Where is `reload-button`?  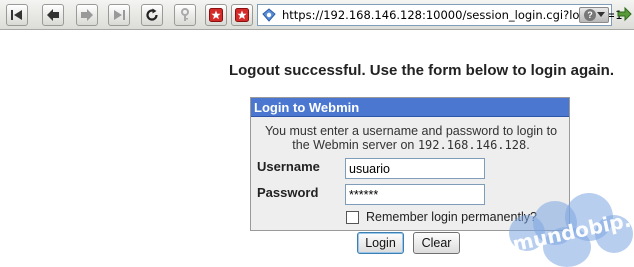
reload-button is located at coordinates (152, 15).